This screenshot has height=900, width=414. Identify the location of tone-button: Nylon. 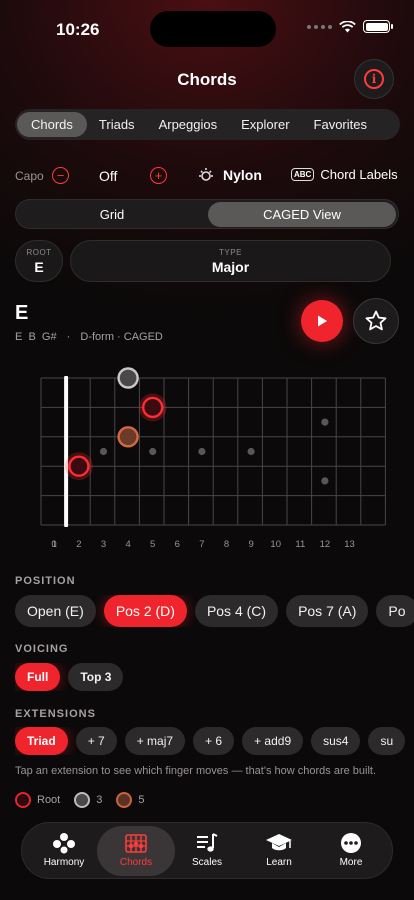
(229, 175).